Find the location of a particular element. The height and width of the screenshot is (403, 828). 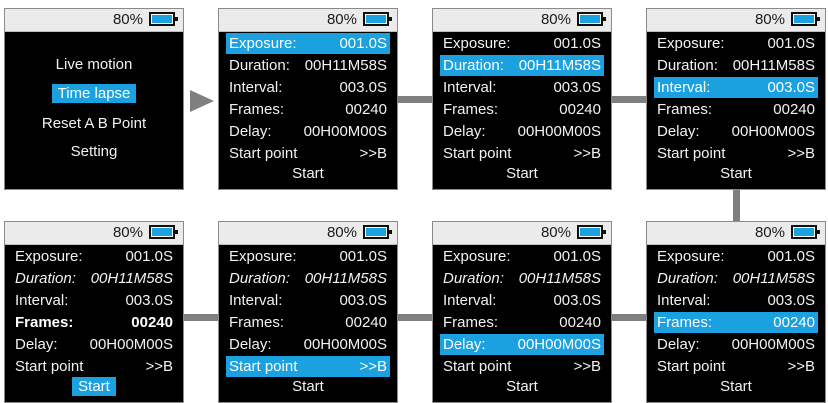

connector-right is located at coordinates (736, 204).